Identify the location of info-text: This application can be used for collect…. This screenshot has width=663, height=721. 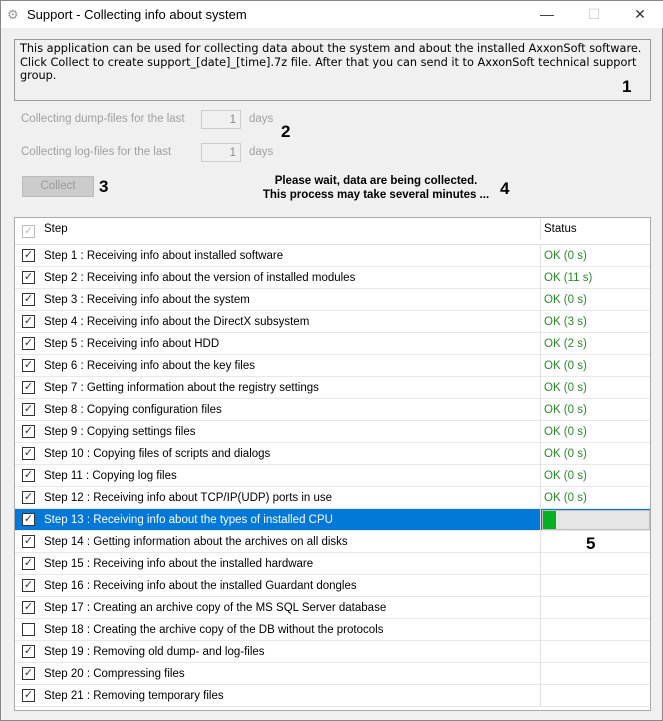
(332, 70).